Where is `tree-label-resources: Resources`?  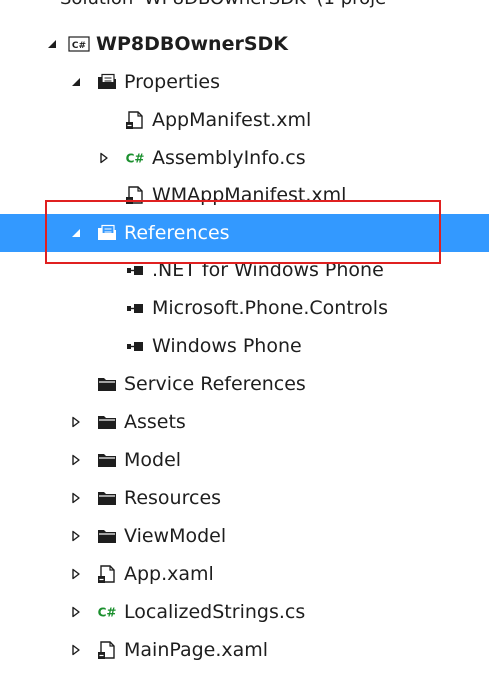 tree-label-resources: Resources is located at coordinates (173, 498).